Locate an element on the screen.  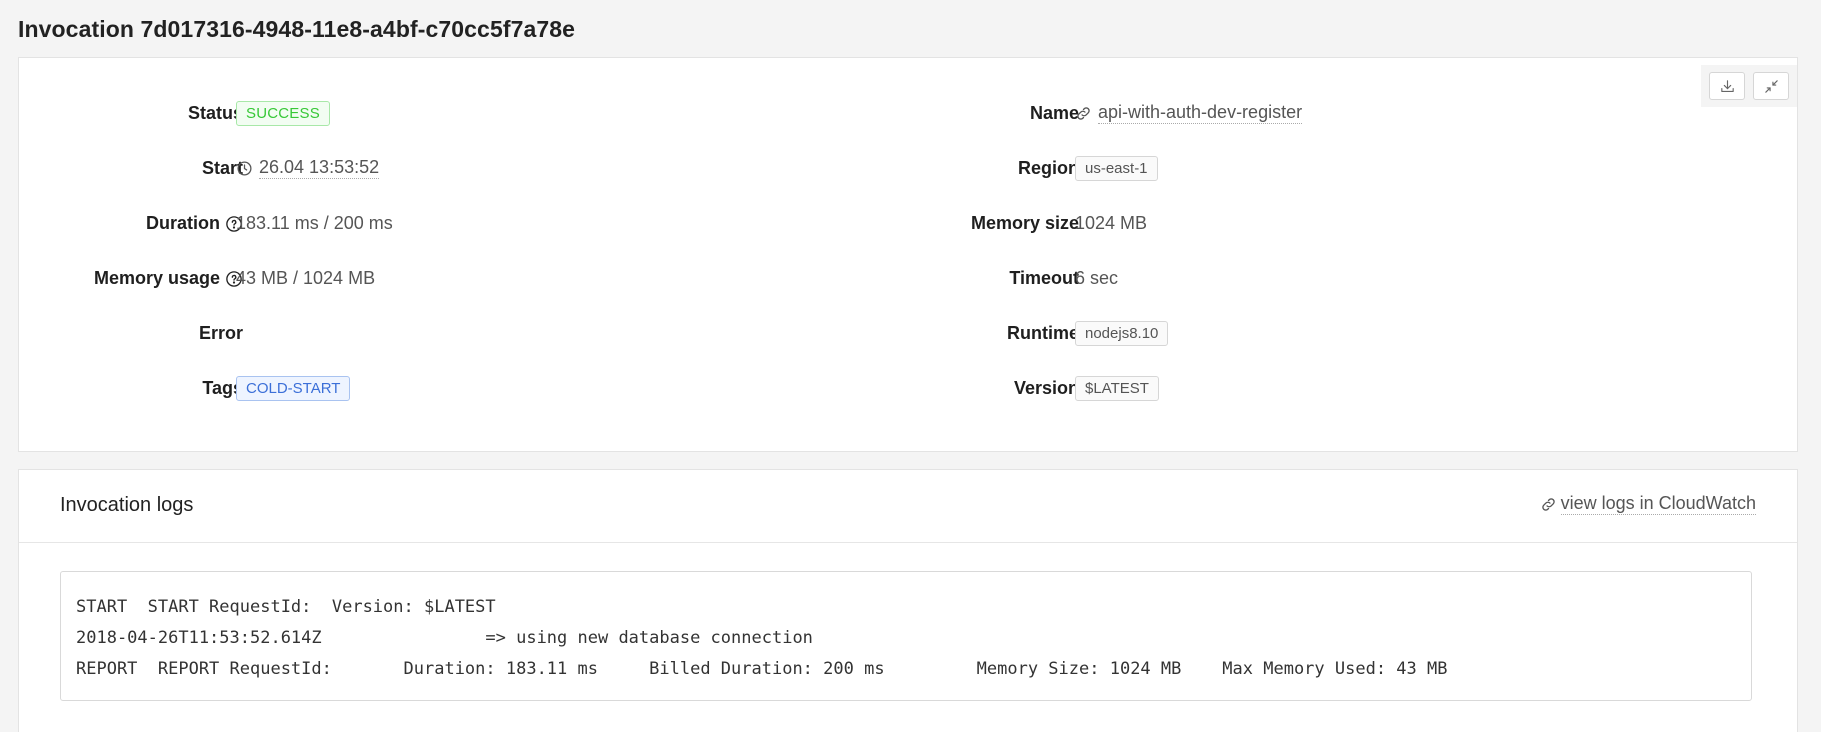
duration-label: Duration is located at coordinates (194, 223).